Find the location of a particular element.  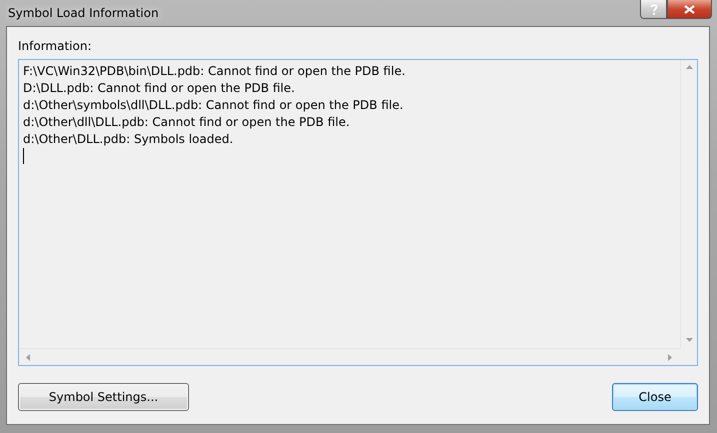

information-label: Information: is located at coordinates (55, 46).